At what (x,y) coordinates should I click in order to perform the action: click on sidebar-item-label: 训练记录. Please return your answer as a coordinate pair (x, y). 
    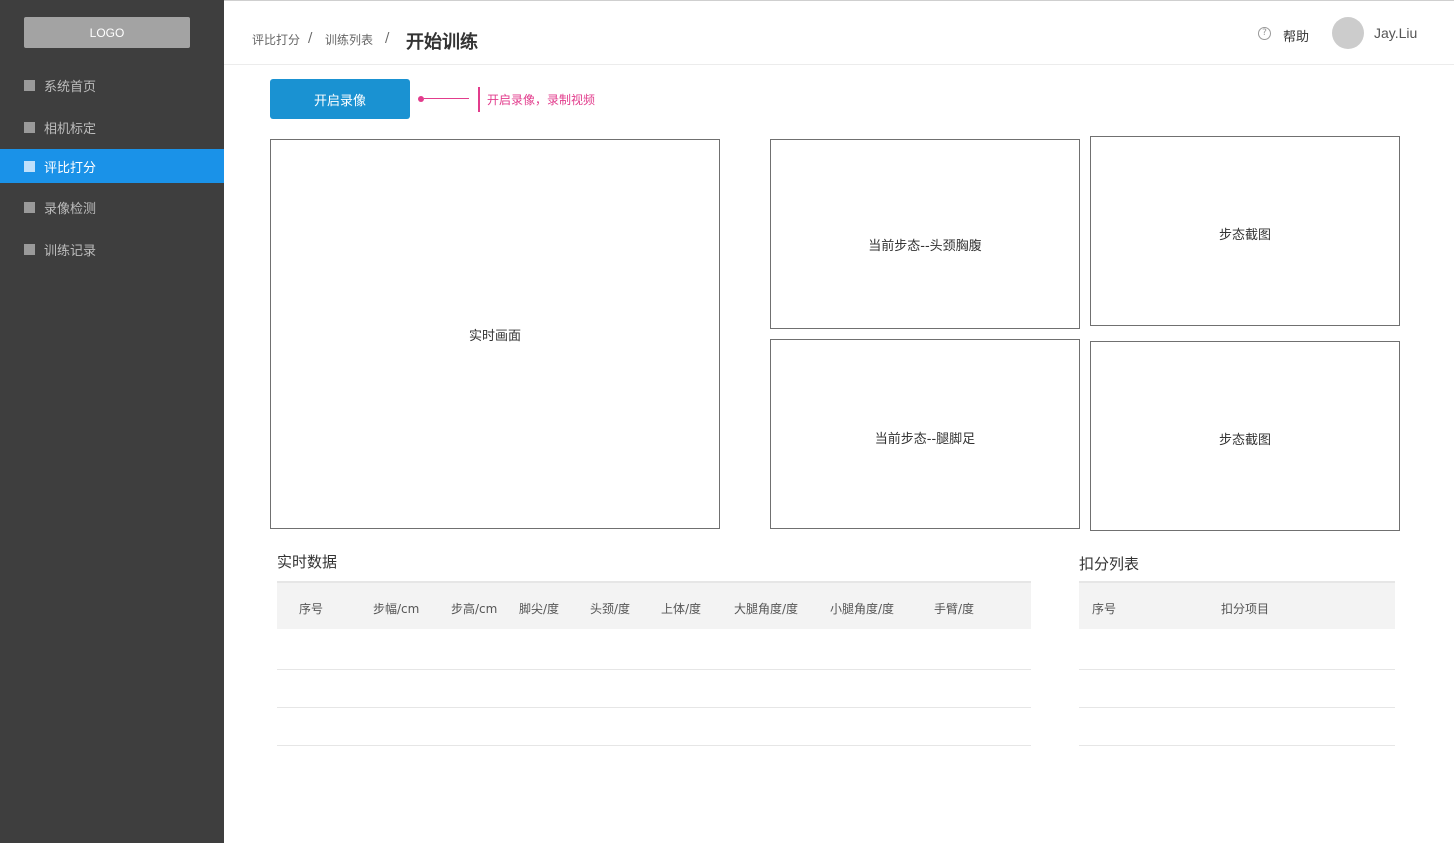
    Looking at the image, I should click on (70, 251).